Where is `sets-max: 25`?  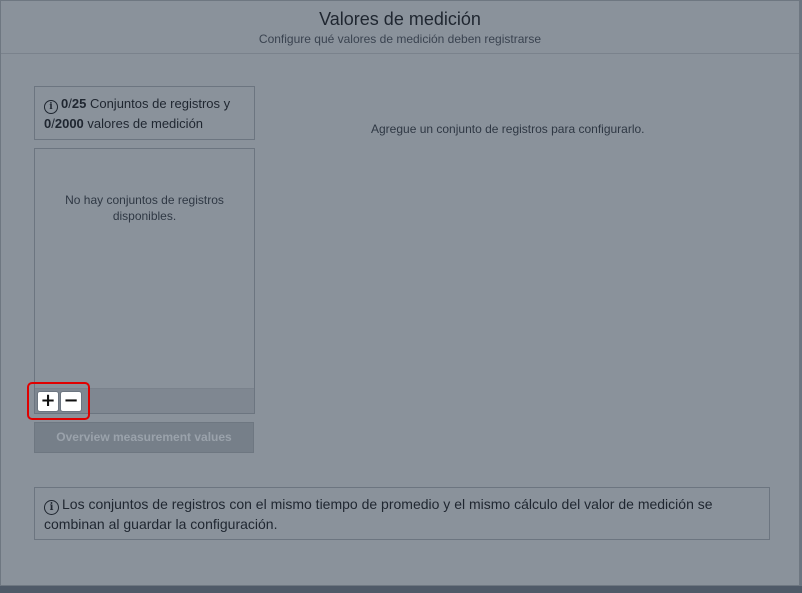
sets-max: 25 is located at coordinates (79, 103).